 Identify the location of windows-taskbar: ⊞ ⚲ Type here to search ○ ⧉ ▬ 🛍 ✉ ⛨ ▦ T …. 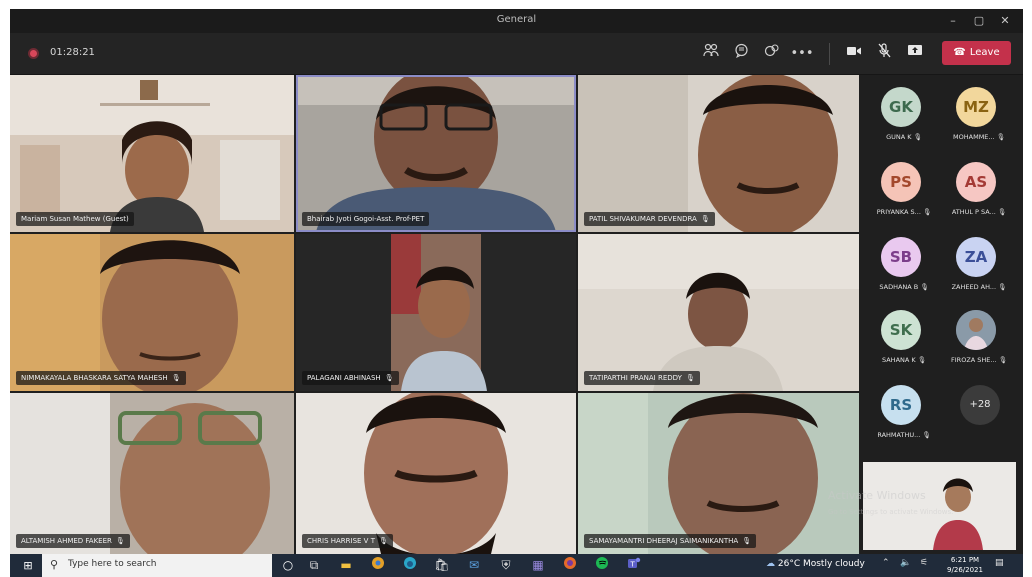
(516, 565).